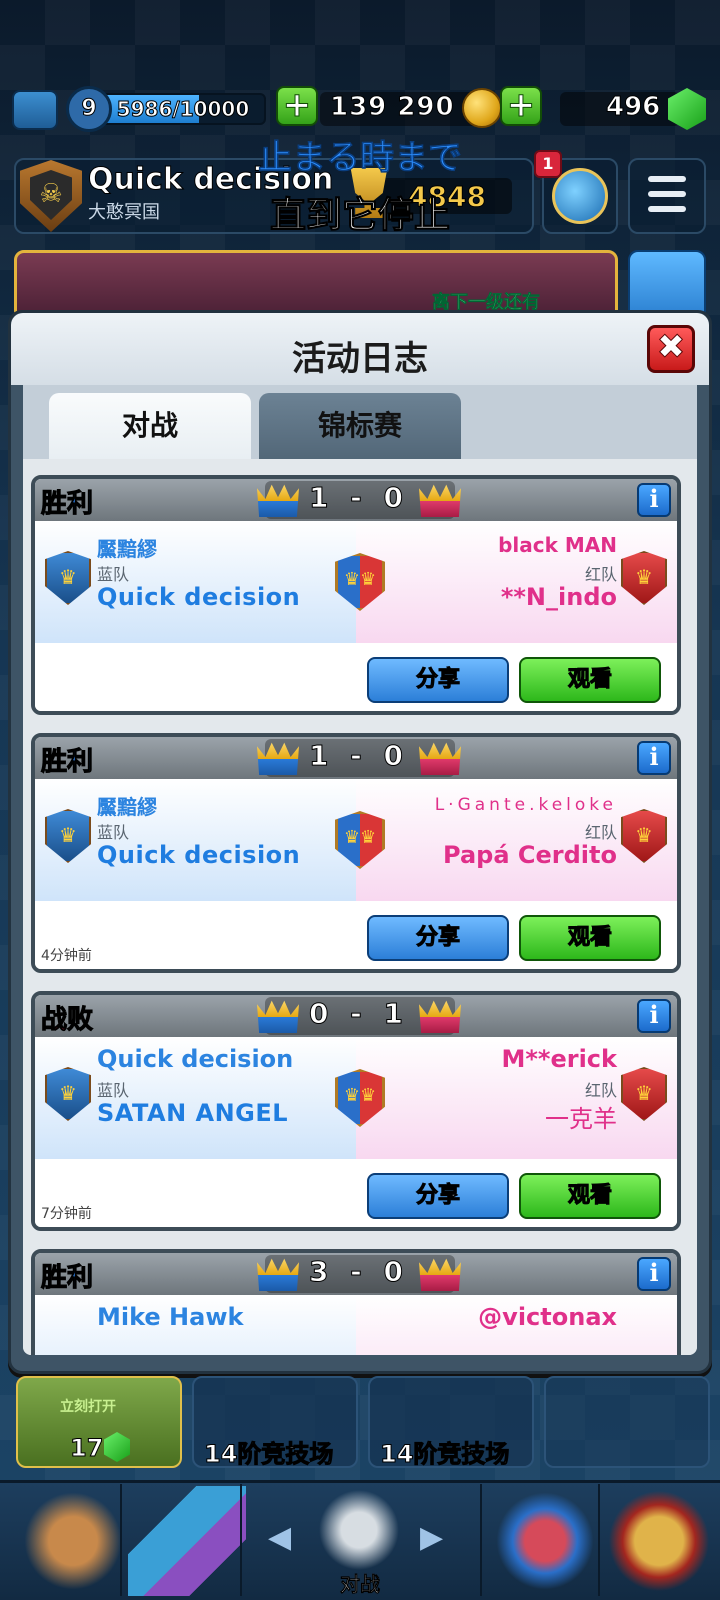  Describe the element at coordinates (67, 1020) in the screenshot. I see `result-label: 战败` at that location.